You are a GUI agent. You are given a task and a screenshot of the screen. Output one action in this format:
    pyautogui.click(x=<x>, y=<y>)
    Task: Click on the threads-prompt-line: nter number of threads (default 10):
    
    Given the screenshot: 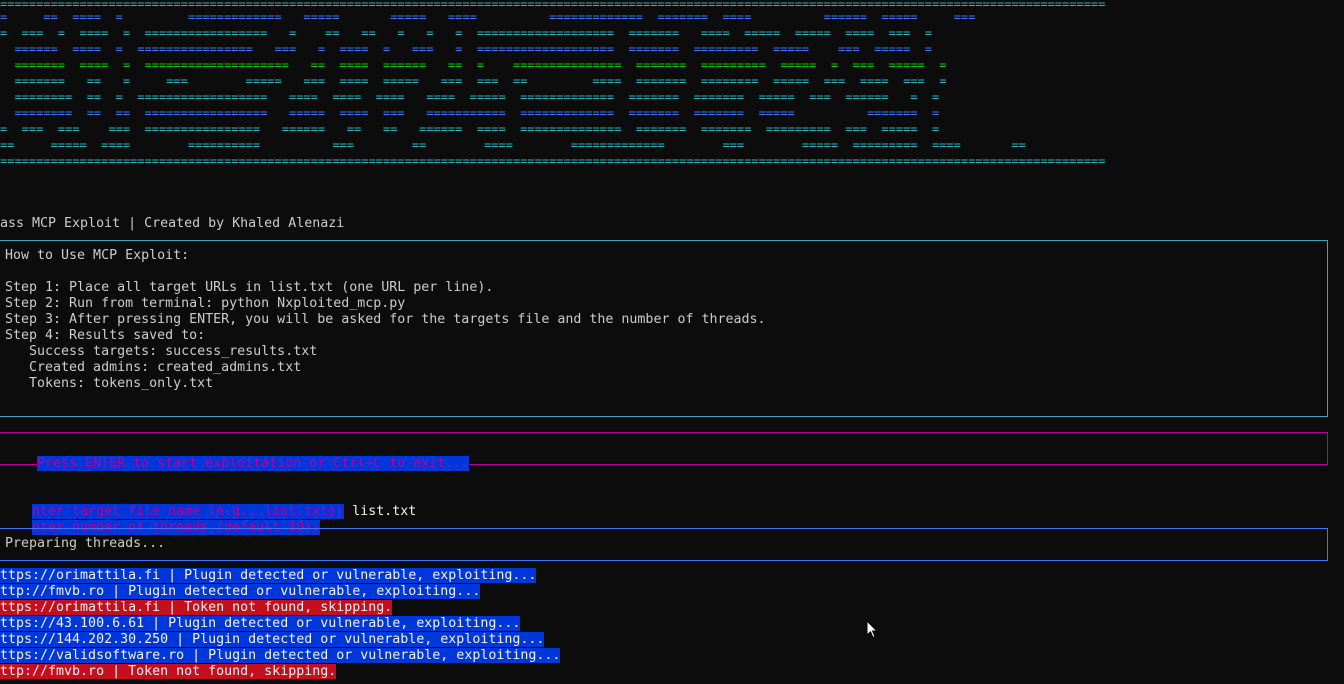 What is the action you would take?
    pyautogui.click(x=160, y=519)
    